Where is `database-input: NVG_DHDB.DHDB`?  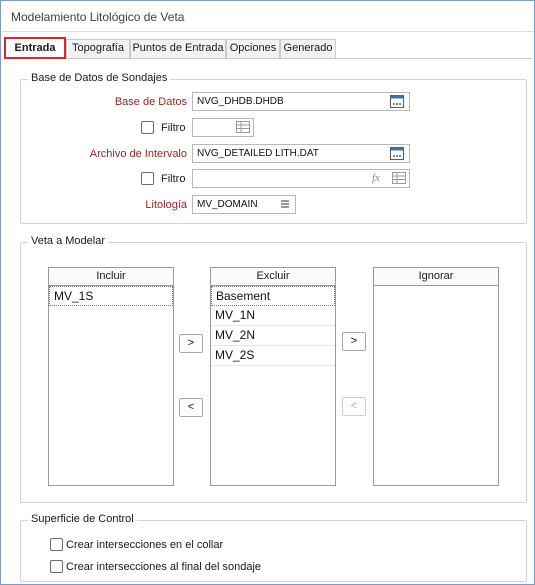 database-input: NVG_DHDB.DHDB is located at coordinates (301, 101).